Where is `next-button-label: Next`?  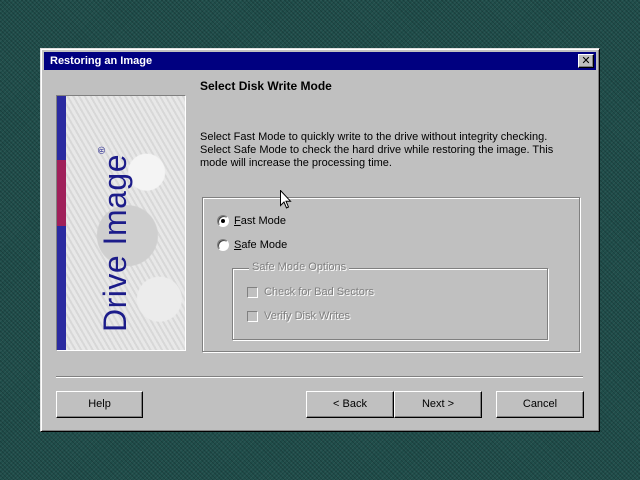 next-button-label: Next is located at coordinates (433, 404).